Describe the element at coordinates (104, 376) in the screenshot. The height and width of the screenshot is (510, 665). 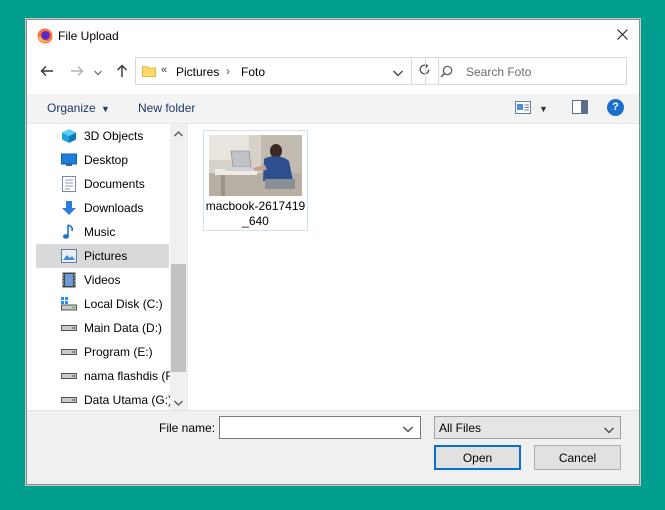
I see `sidebar-item-flashdisk-f: nama flashdis (F` at that location.